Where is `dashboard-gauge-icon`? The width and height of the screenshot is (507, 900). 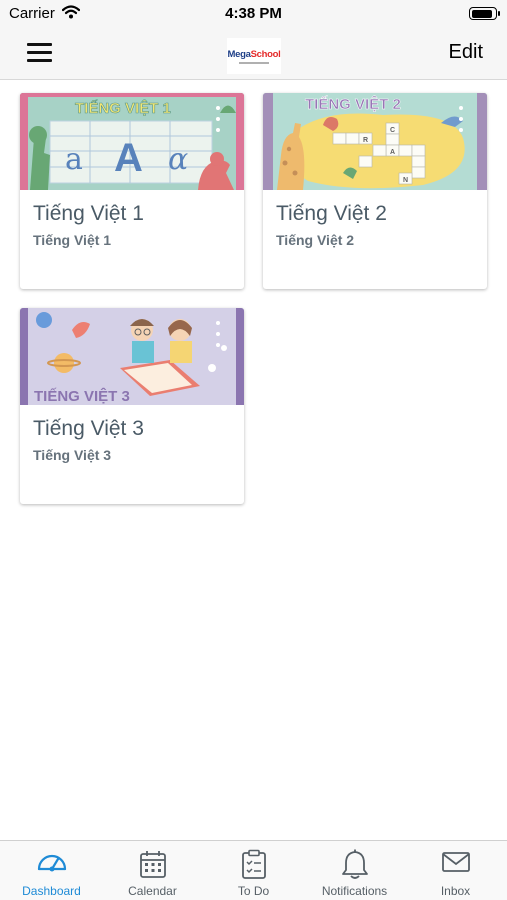 dashboard-gauge-icon is located at coordinates (52, 863).